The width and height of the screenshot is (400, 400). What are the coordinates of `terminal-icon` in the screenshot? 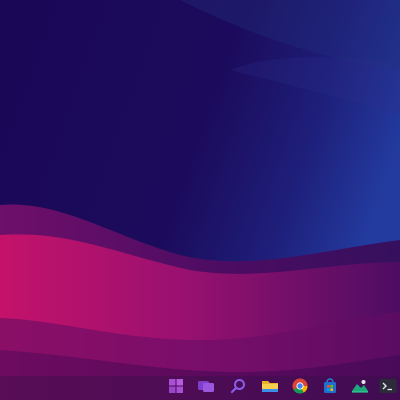 It's located at (388, 386).